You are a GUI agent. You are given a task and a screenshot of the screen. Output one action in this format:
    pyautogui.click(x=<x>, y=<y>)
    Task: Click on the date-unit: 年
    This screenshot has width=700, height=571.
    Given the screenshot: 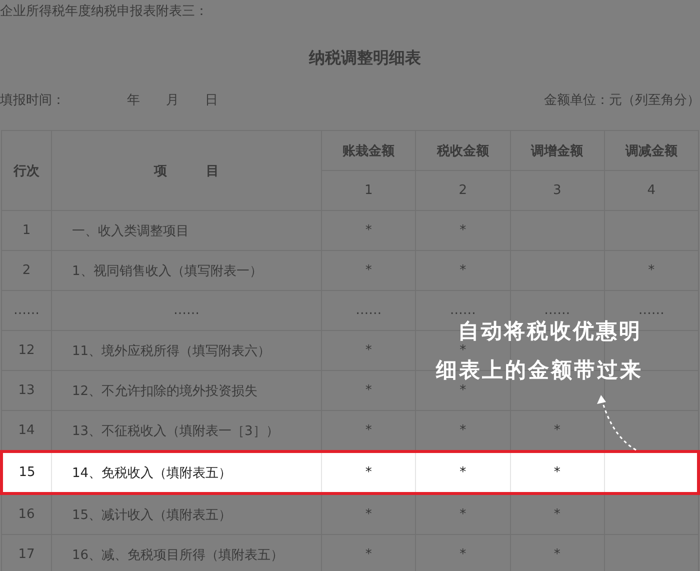 What is the action you would take?
    pyautogui.click(x=133, y=100)
    